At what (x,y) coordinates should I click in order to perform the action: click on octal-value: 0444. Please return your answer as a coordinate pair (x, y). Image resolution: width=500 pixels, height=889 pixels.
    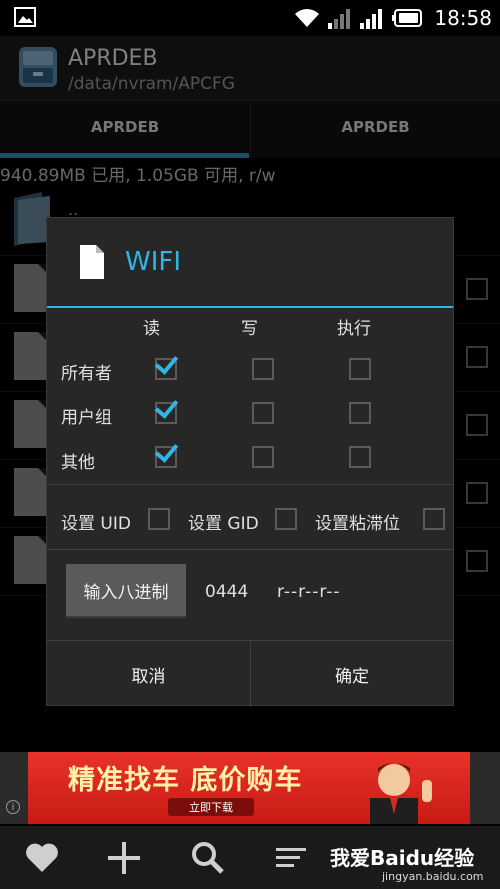
    Looking at the image, I should click on (227, 592).